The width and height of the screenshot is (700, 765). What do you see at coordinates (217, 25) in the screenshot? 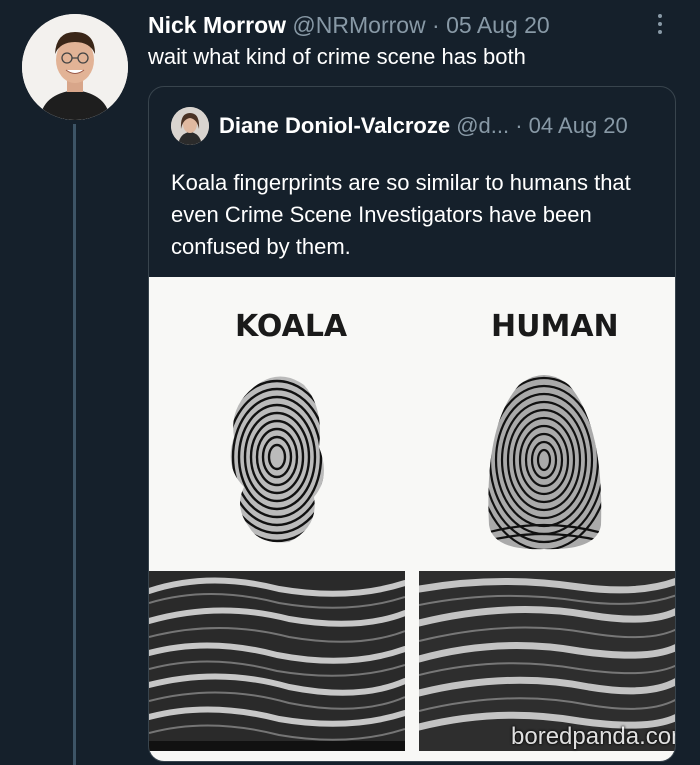
I see `author-name: Nick Morrow` at bounding box center [217, 25].